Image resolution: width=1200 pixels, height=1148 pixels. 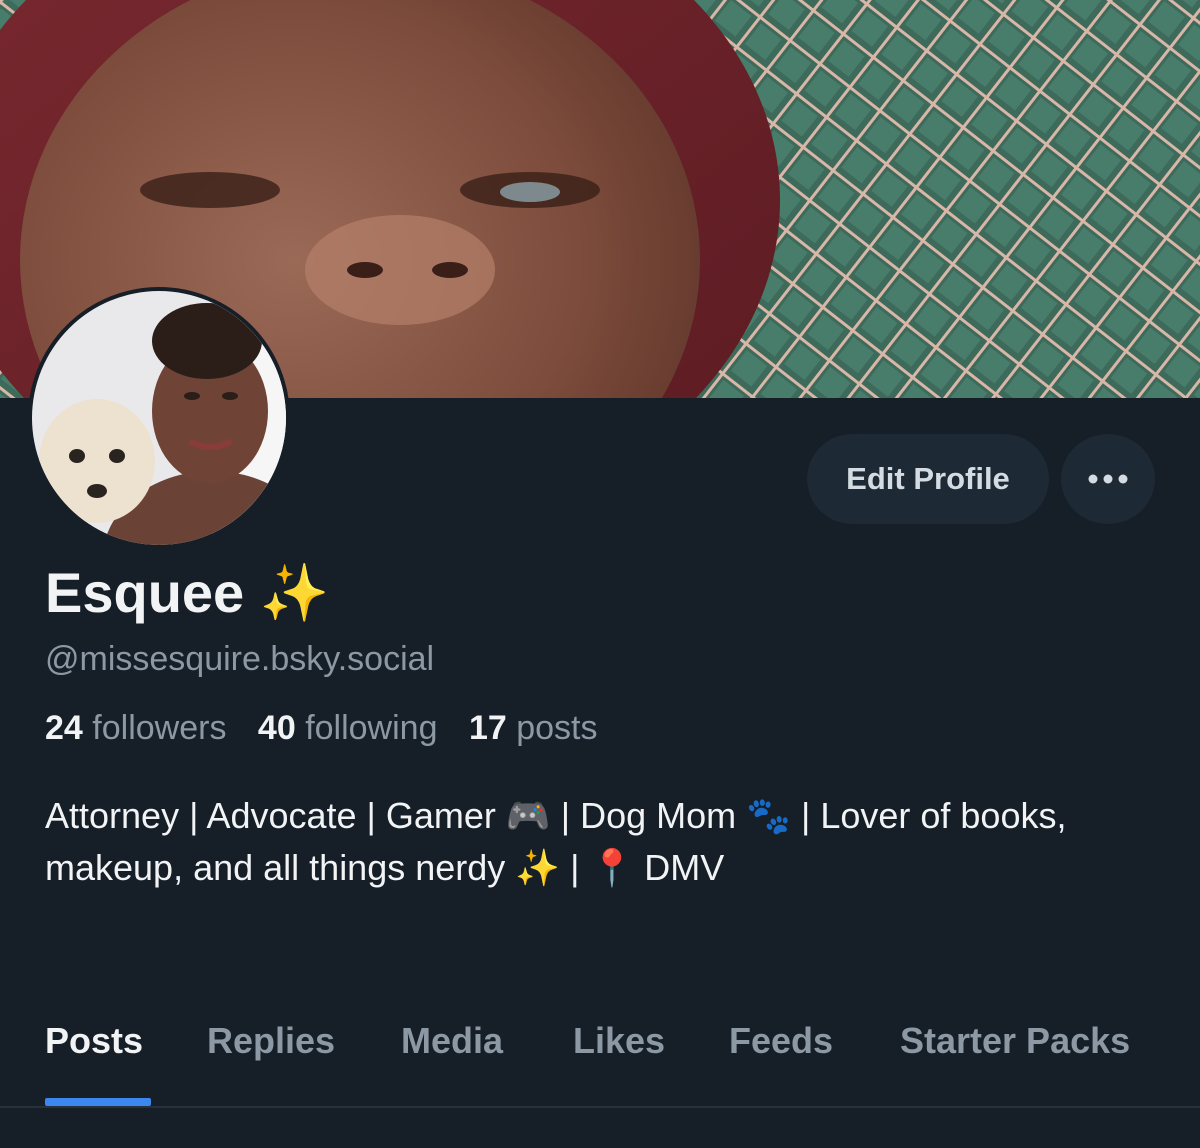 I want to click on following-count: 40, so click(x=276, y=728).